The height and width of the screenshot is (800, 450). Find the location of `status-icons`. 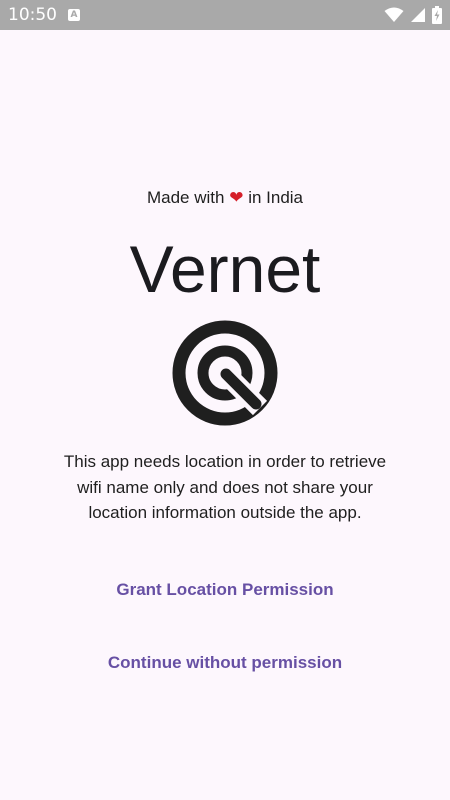

status-icons is located at coordinates (413, 15).